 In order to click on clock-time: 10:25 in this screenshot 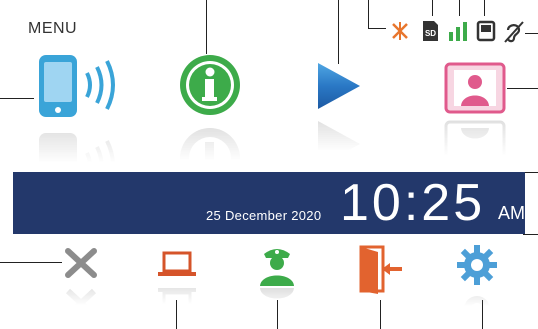, I will do `click(413, 203)`.